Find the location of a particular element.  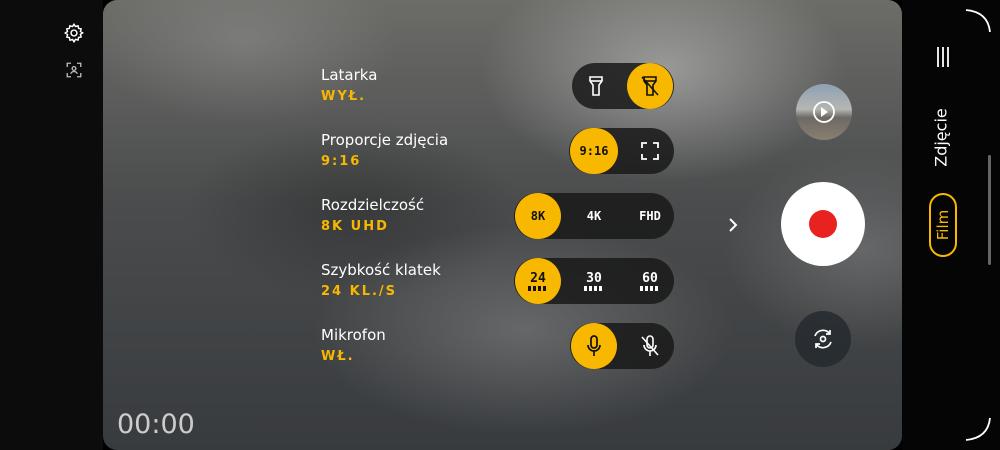

mode-film-tab: Film is located at coordinates (943, 225).